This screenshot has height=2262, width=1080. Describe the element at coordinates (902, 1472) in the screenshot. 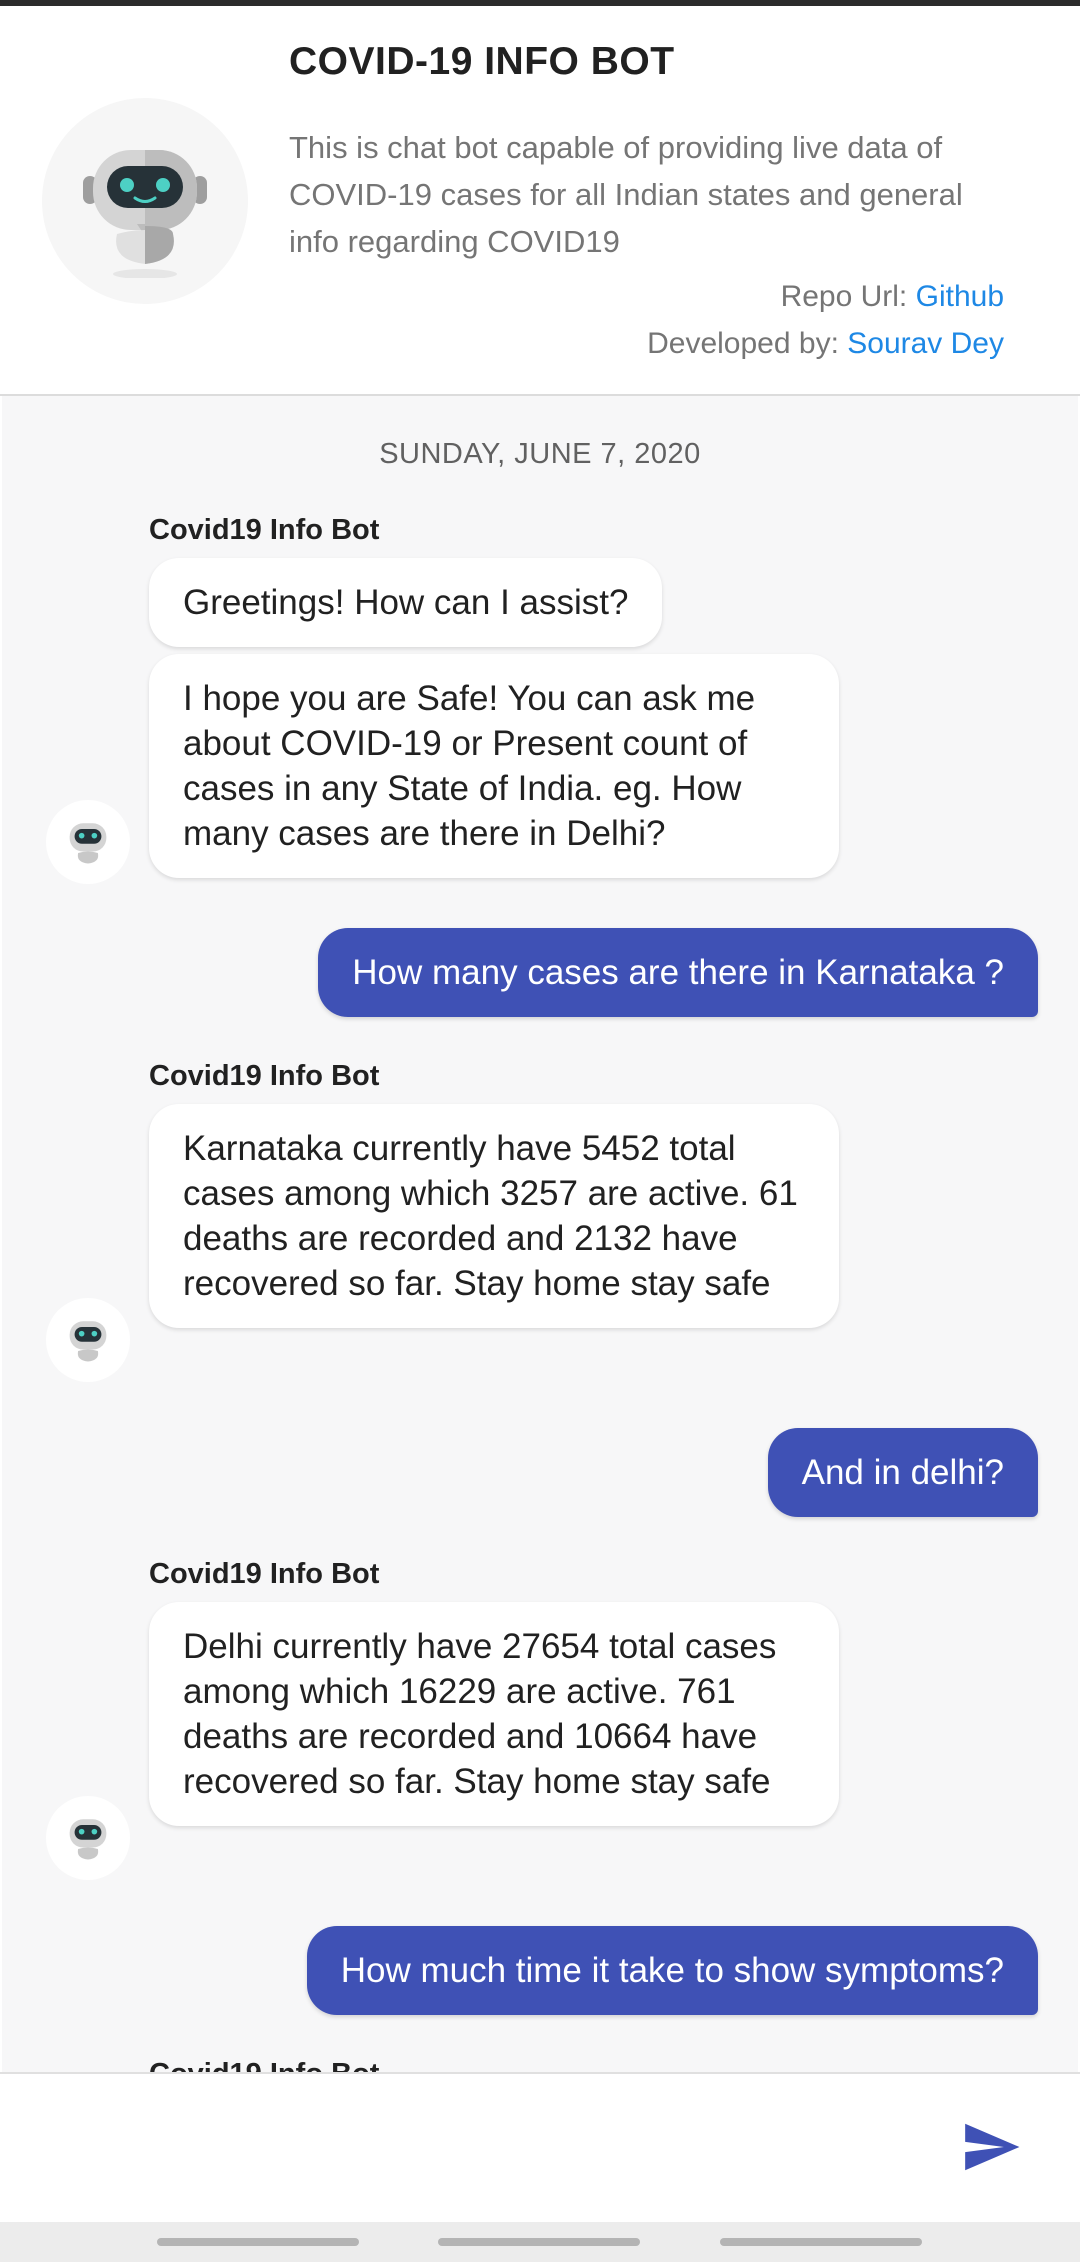

I see `user-message: And in delhi?` at that location.